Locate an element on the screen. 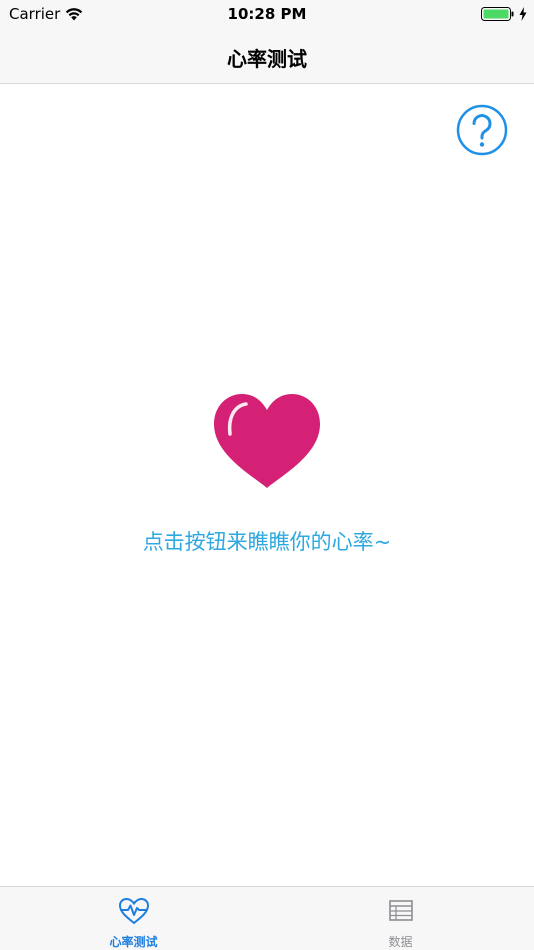 The image size is (534, 950). charging-bolt-icon is located at coordinates (523, 14).